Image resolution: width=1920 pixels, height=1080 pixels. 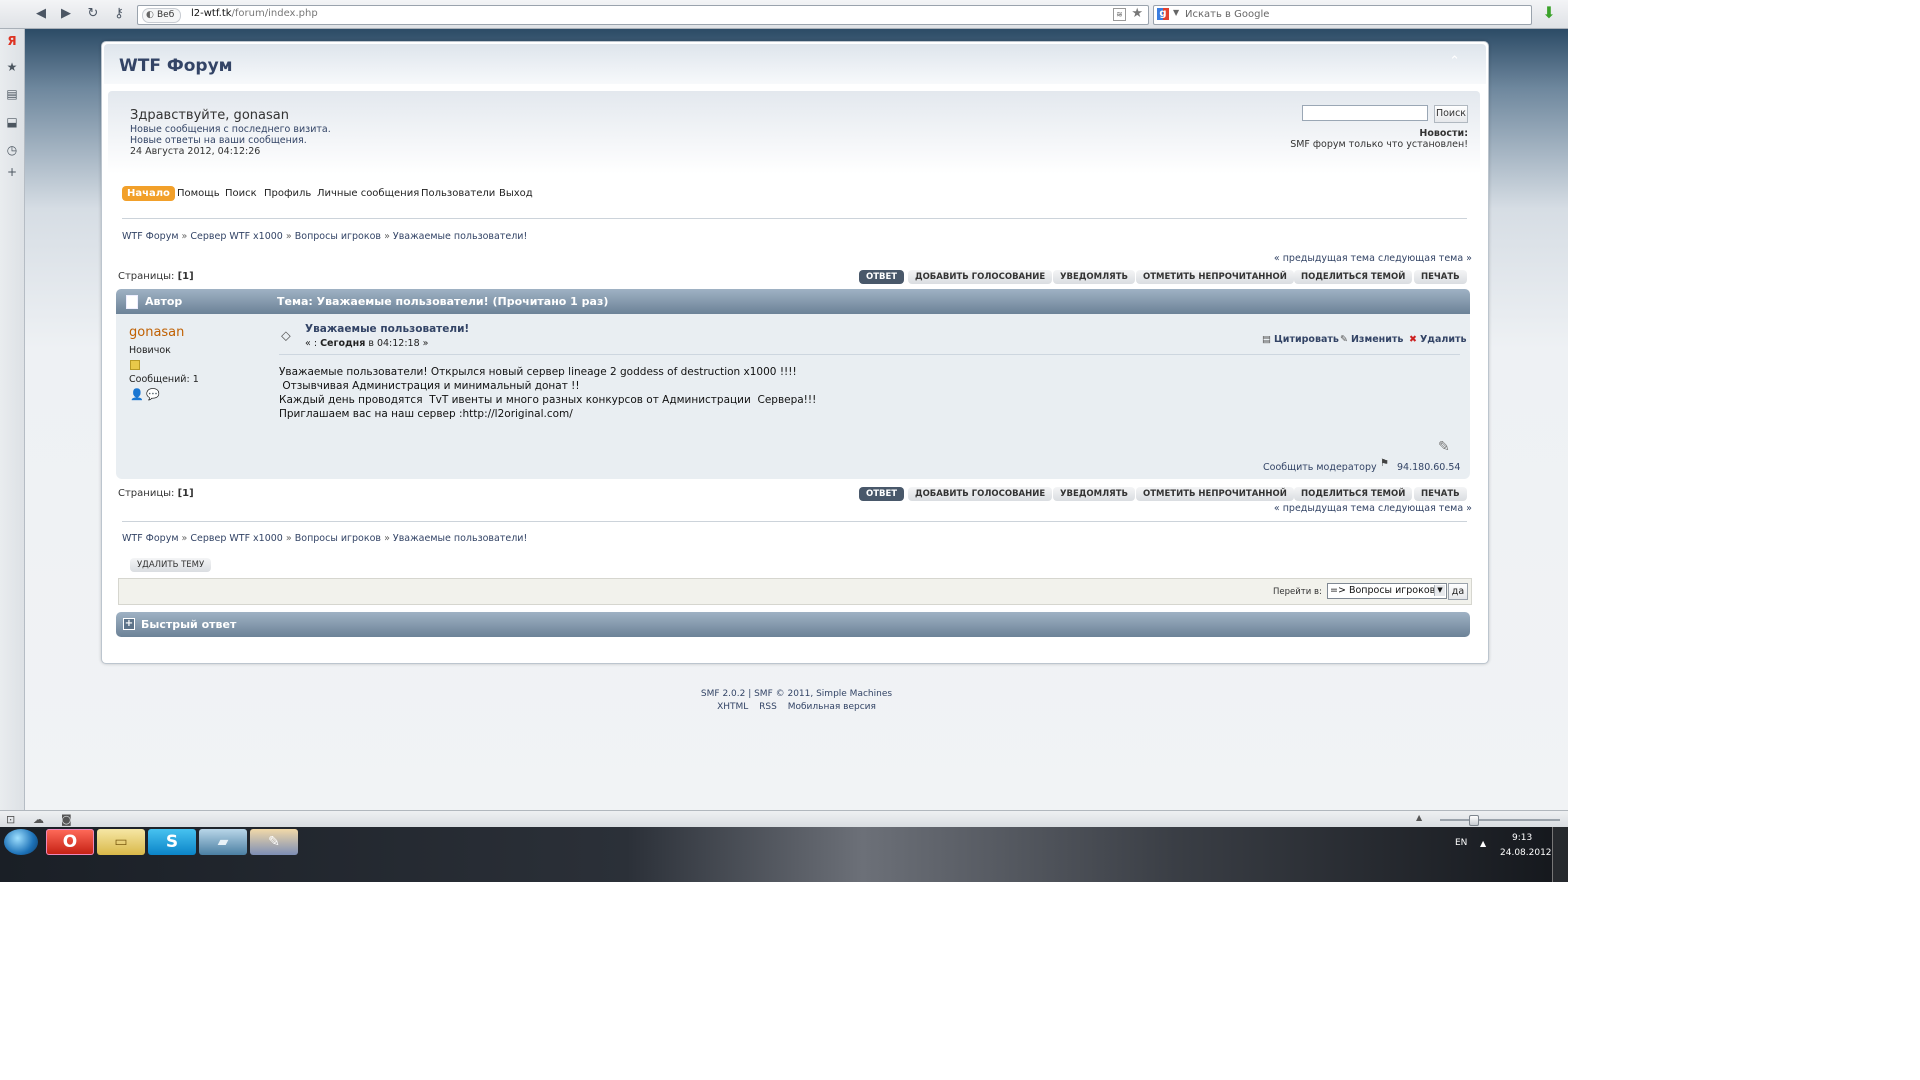 What do you see at coordinates (188, 624) in the screenshot?
I see `quick-reply-title: Быстрый ответ` at bounding box center [188, 624].